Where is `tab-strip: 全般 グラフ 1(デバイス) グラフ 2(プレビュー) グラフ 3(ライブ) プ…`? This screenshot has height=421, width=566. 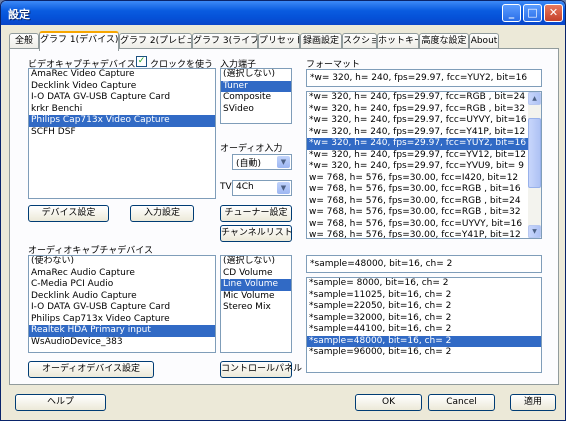
tab-strip: 全般 グラフ 1(デバイス) グラフ 2(プレビュー) グラフ 3(ライブ) プ… is located at coordinates (284, 41).